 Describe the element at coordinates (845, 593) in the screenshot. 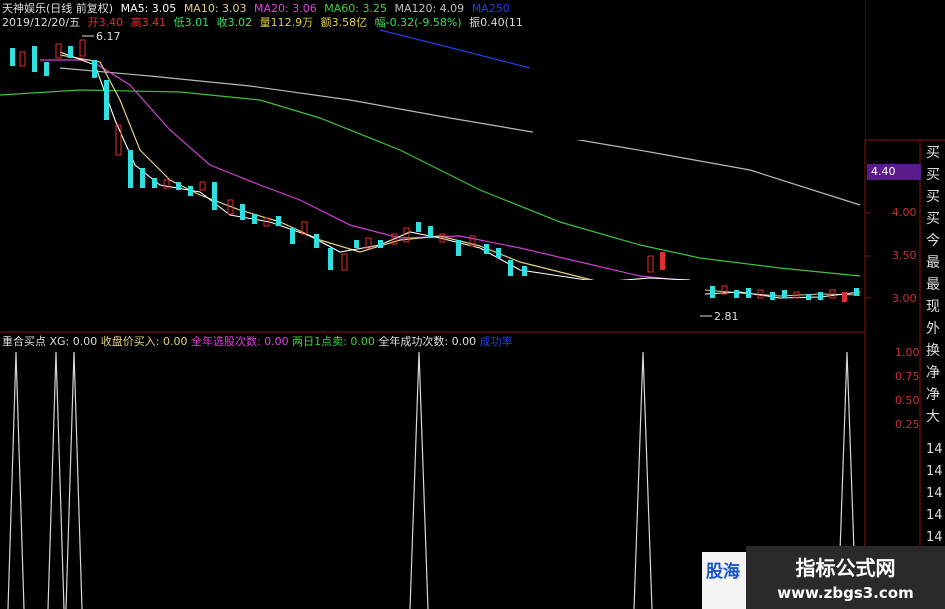

I see `watermark-site-url: www.zbgs3.com` at that location.